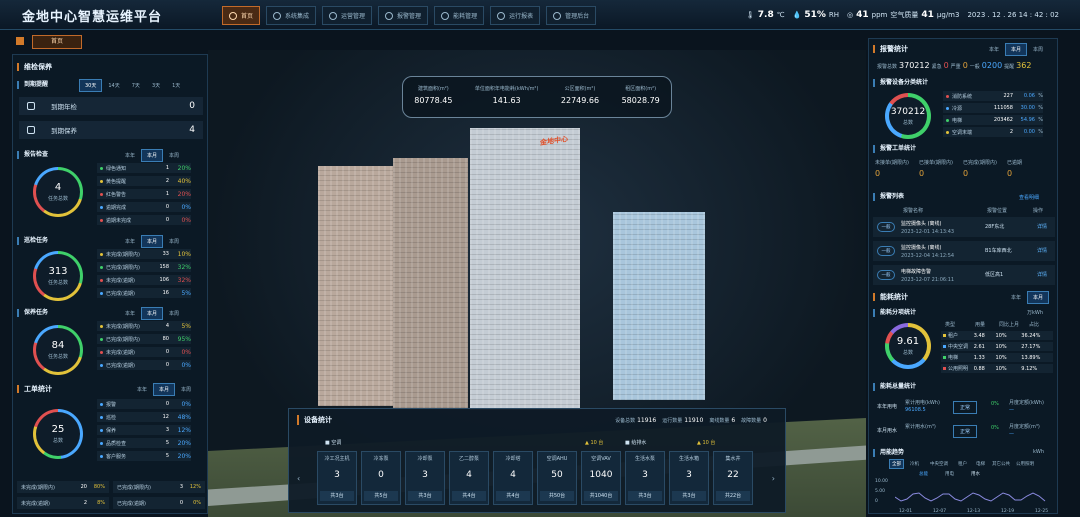  What do you see at coordinates (136, 85) in the screenshot?
I see `due-tab: 7天` at bounding box center [136, 85].